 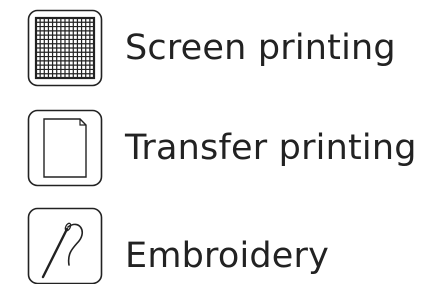 I want to click on screen-mesh-icon, so click(x=65, y=48).